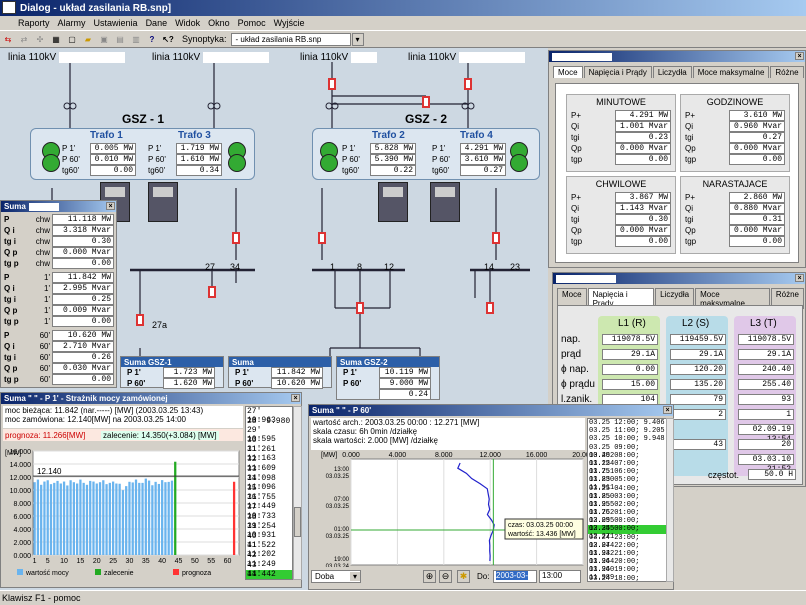 This screenshot has height=605, width=806. Describe the element at coordinates (56, 39) in the screenshot. I see `calculator-icon: ▦` at that location.